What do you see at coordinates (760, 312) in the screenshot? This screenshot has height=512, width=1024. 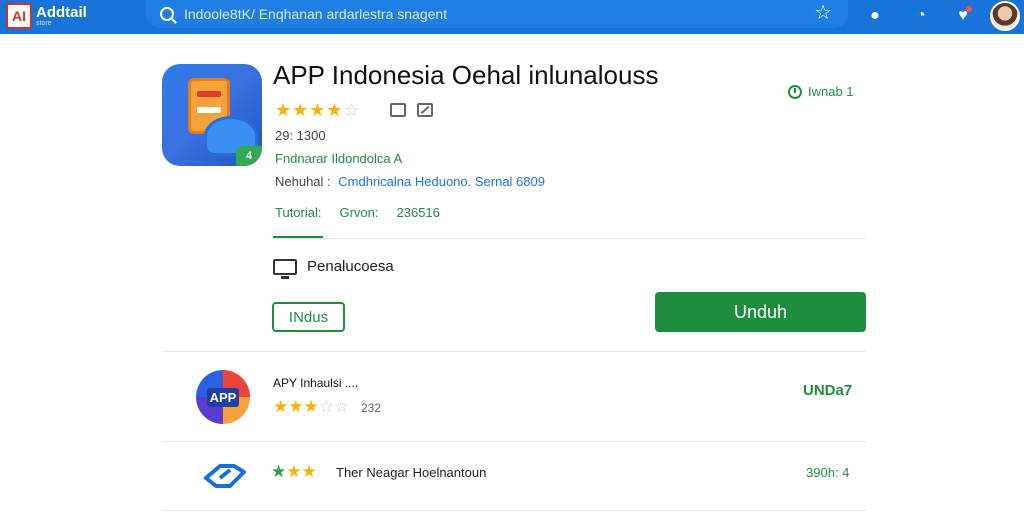 I see `install-button: Unduh` at bounding box center [760, 312].